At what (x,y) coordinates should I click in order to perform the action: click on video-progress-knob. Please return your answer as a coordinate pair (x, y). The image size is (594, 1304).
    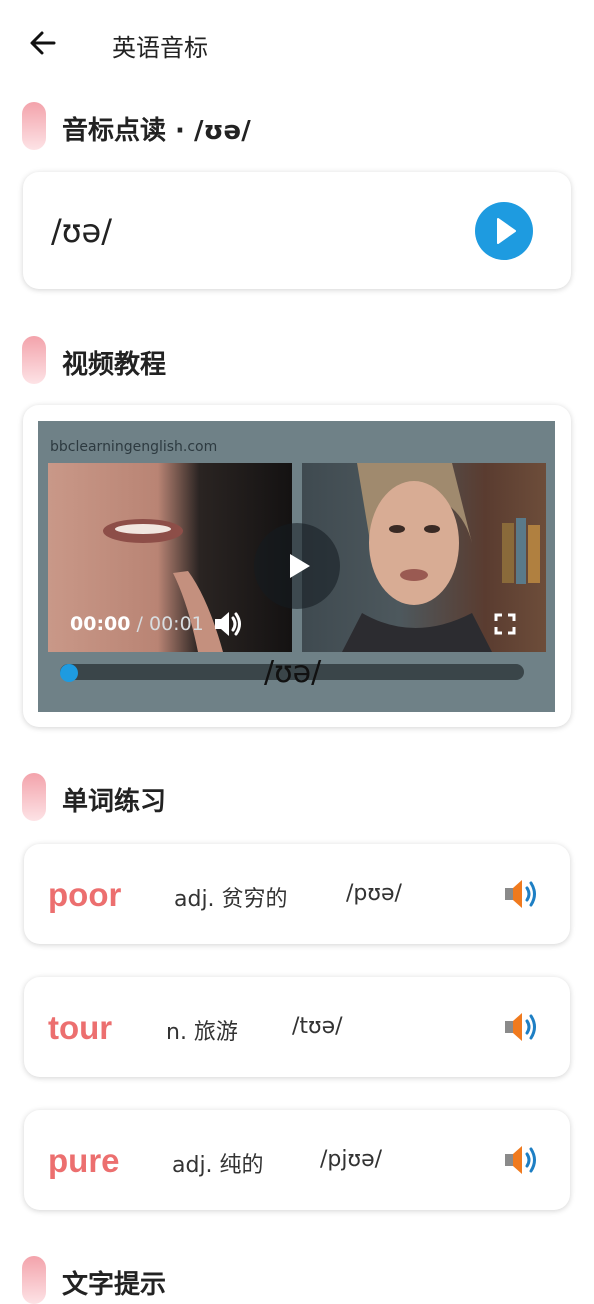
    Looking at the image, I should click on (69, 673).